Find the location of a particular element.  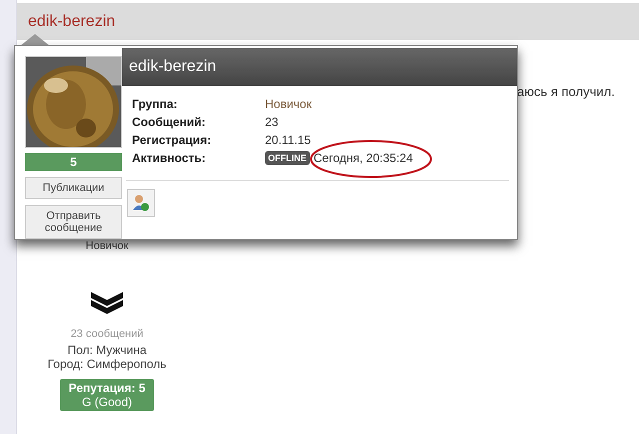

city-text: Город: Симферополь is located at coordinates (107, 364).